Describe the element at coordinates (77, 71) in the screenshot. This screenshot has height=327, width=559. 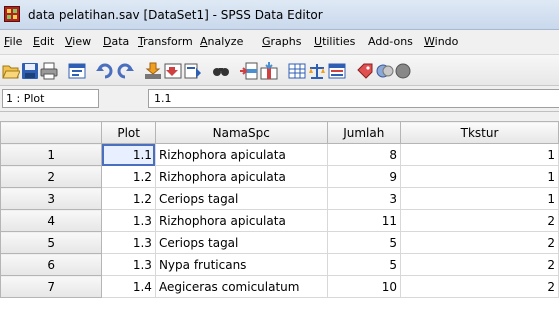
I see `dialog-recall-icon` at that location.